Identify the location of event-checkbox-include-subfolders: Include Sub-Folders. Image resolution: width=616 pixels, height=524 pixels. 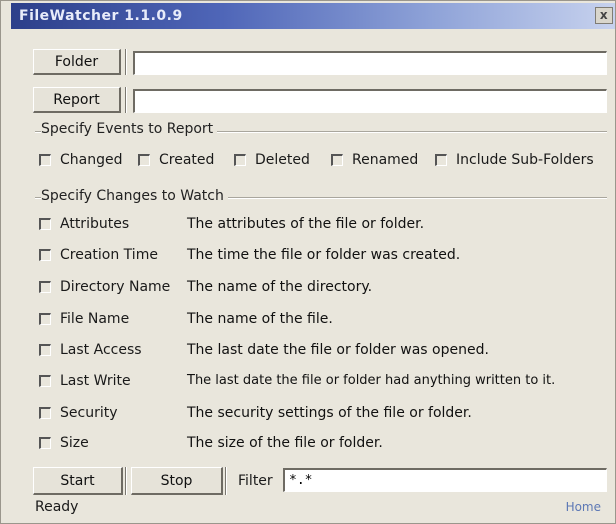
(514, 160).